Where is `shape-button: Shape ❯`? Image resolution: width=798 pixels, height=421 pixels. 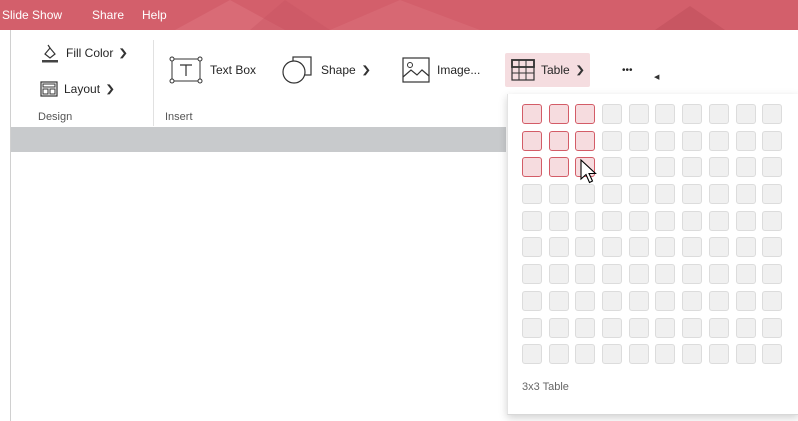
shape-button: Shape ❯ is located at coordinates (325, 70).